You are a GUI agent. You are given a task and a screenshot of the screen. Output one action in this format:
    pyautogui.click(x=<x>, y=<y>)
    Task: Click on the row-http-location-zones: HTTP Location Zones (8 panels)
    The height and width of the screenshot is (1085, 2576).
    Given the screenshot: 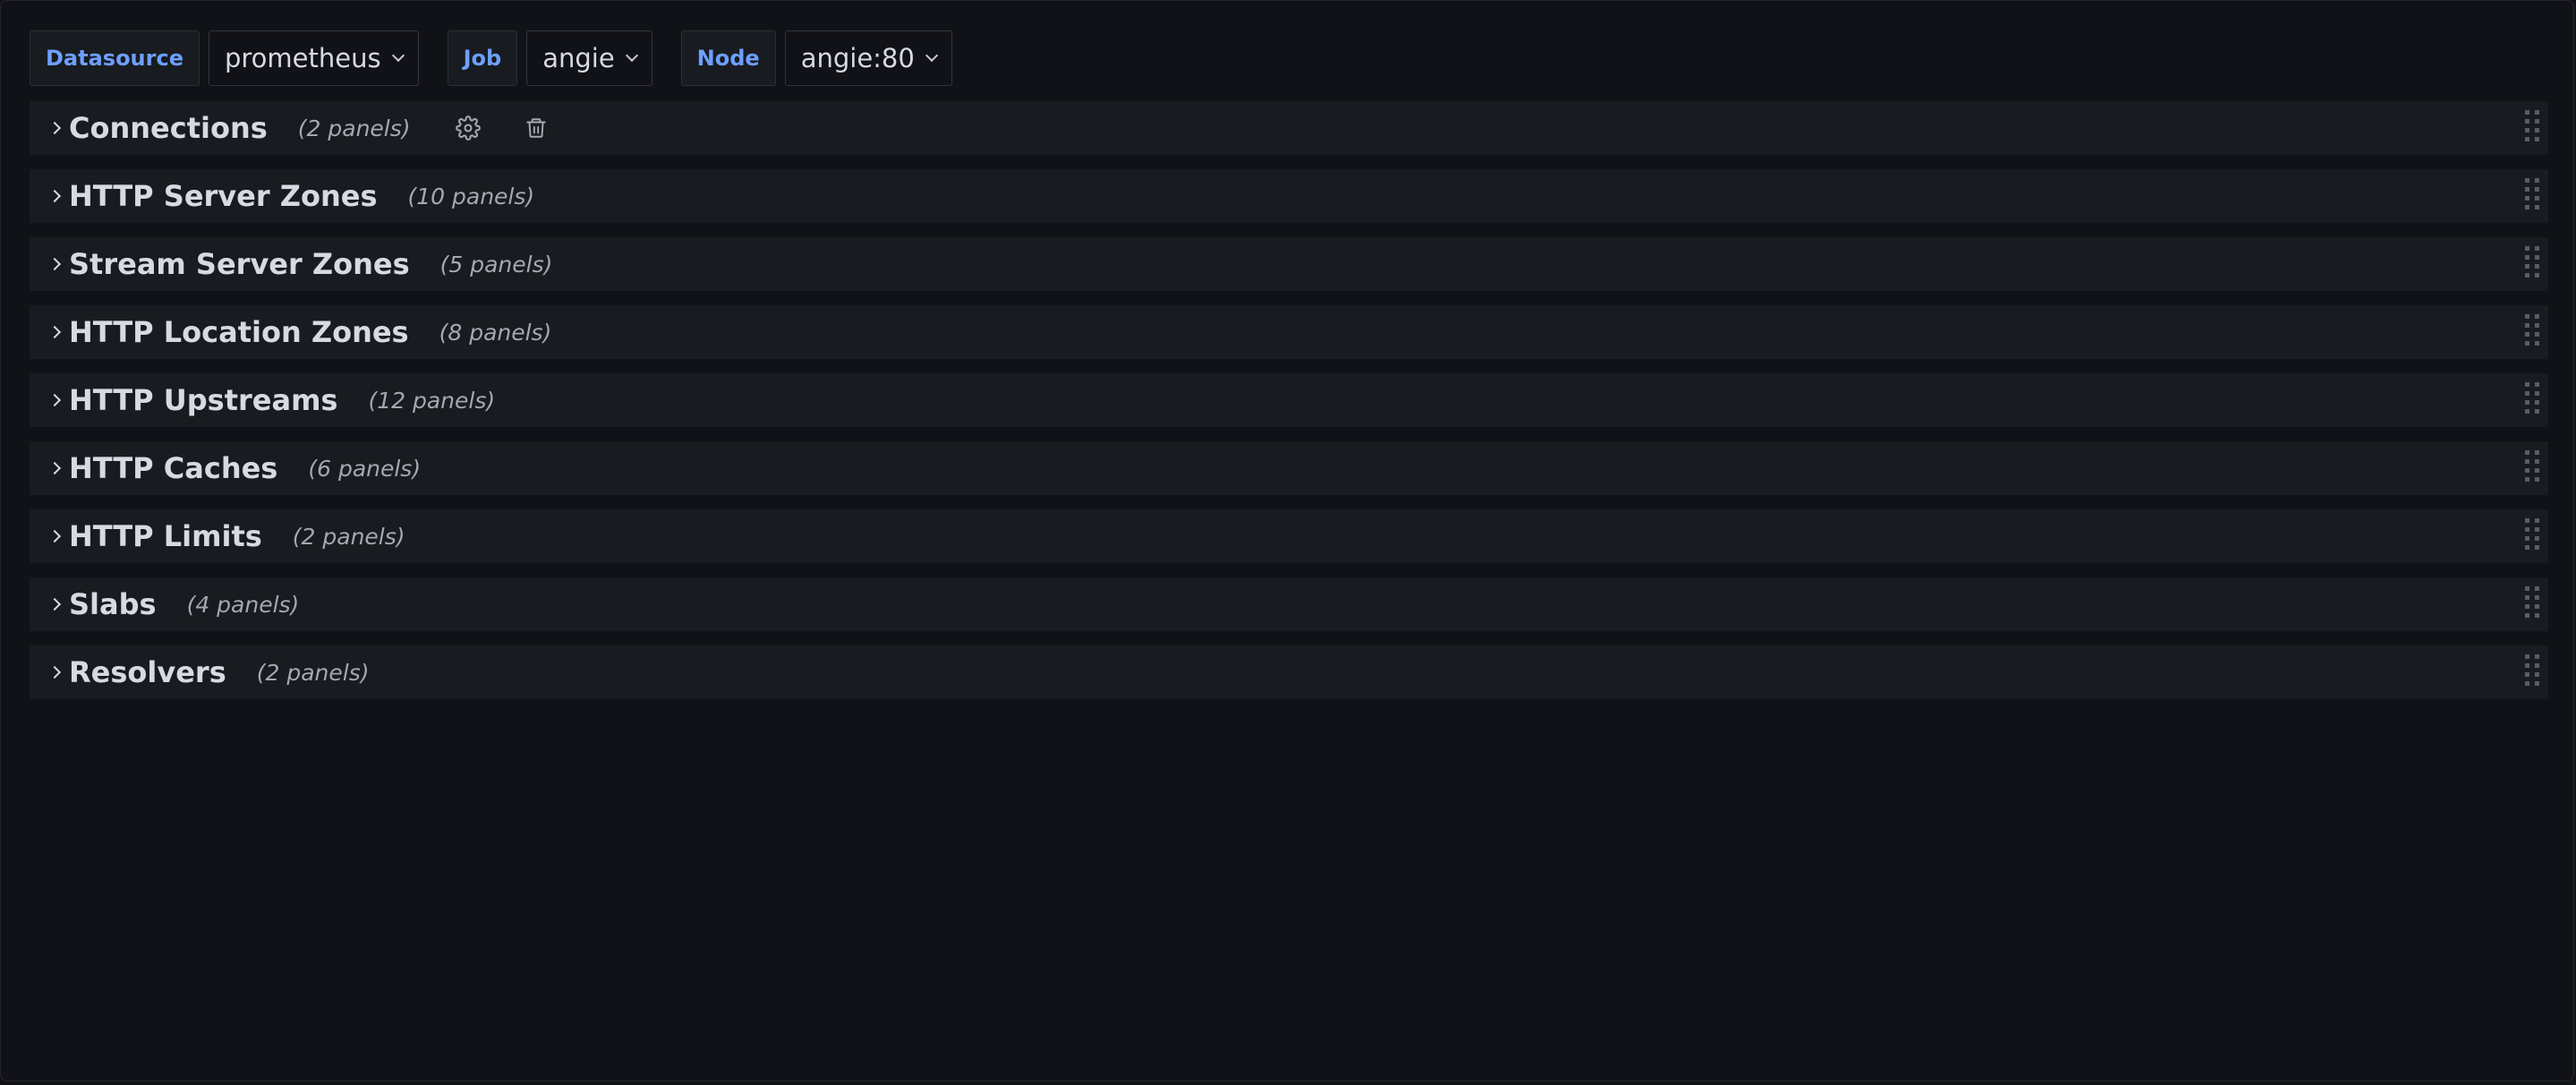 What is the action you would take?
    pyautogui.click(x=1289, y=332)
    